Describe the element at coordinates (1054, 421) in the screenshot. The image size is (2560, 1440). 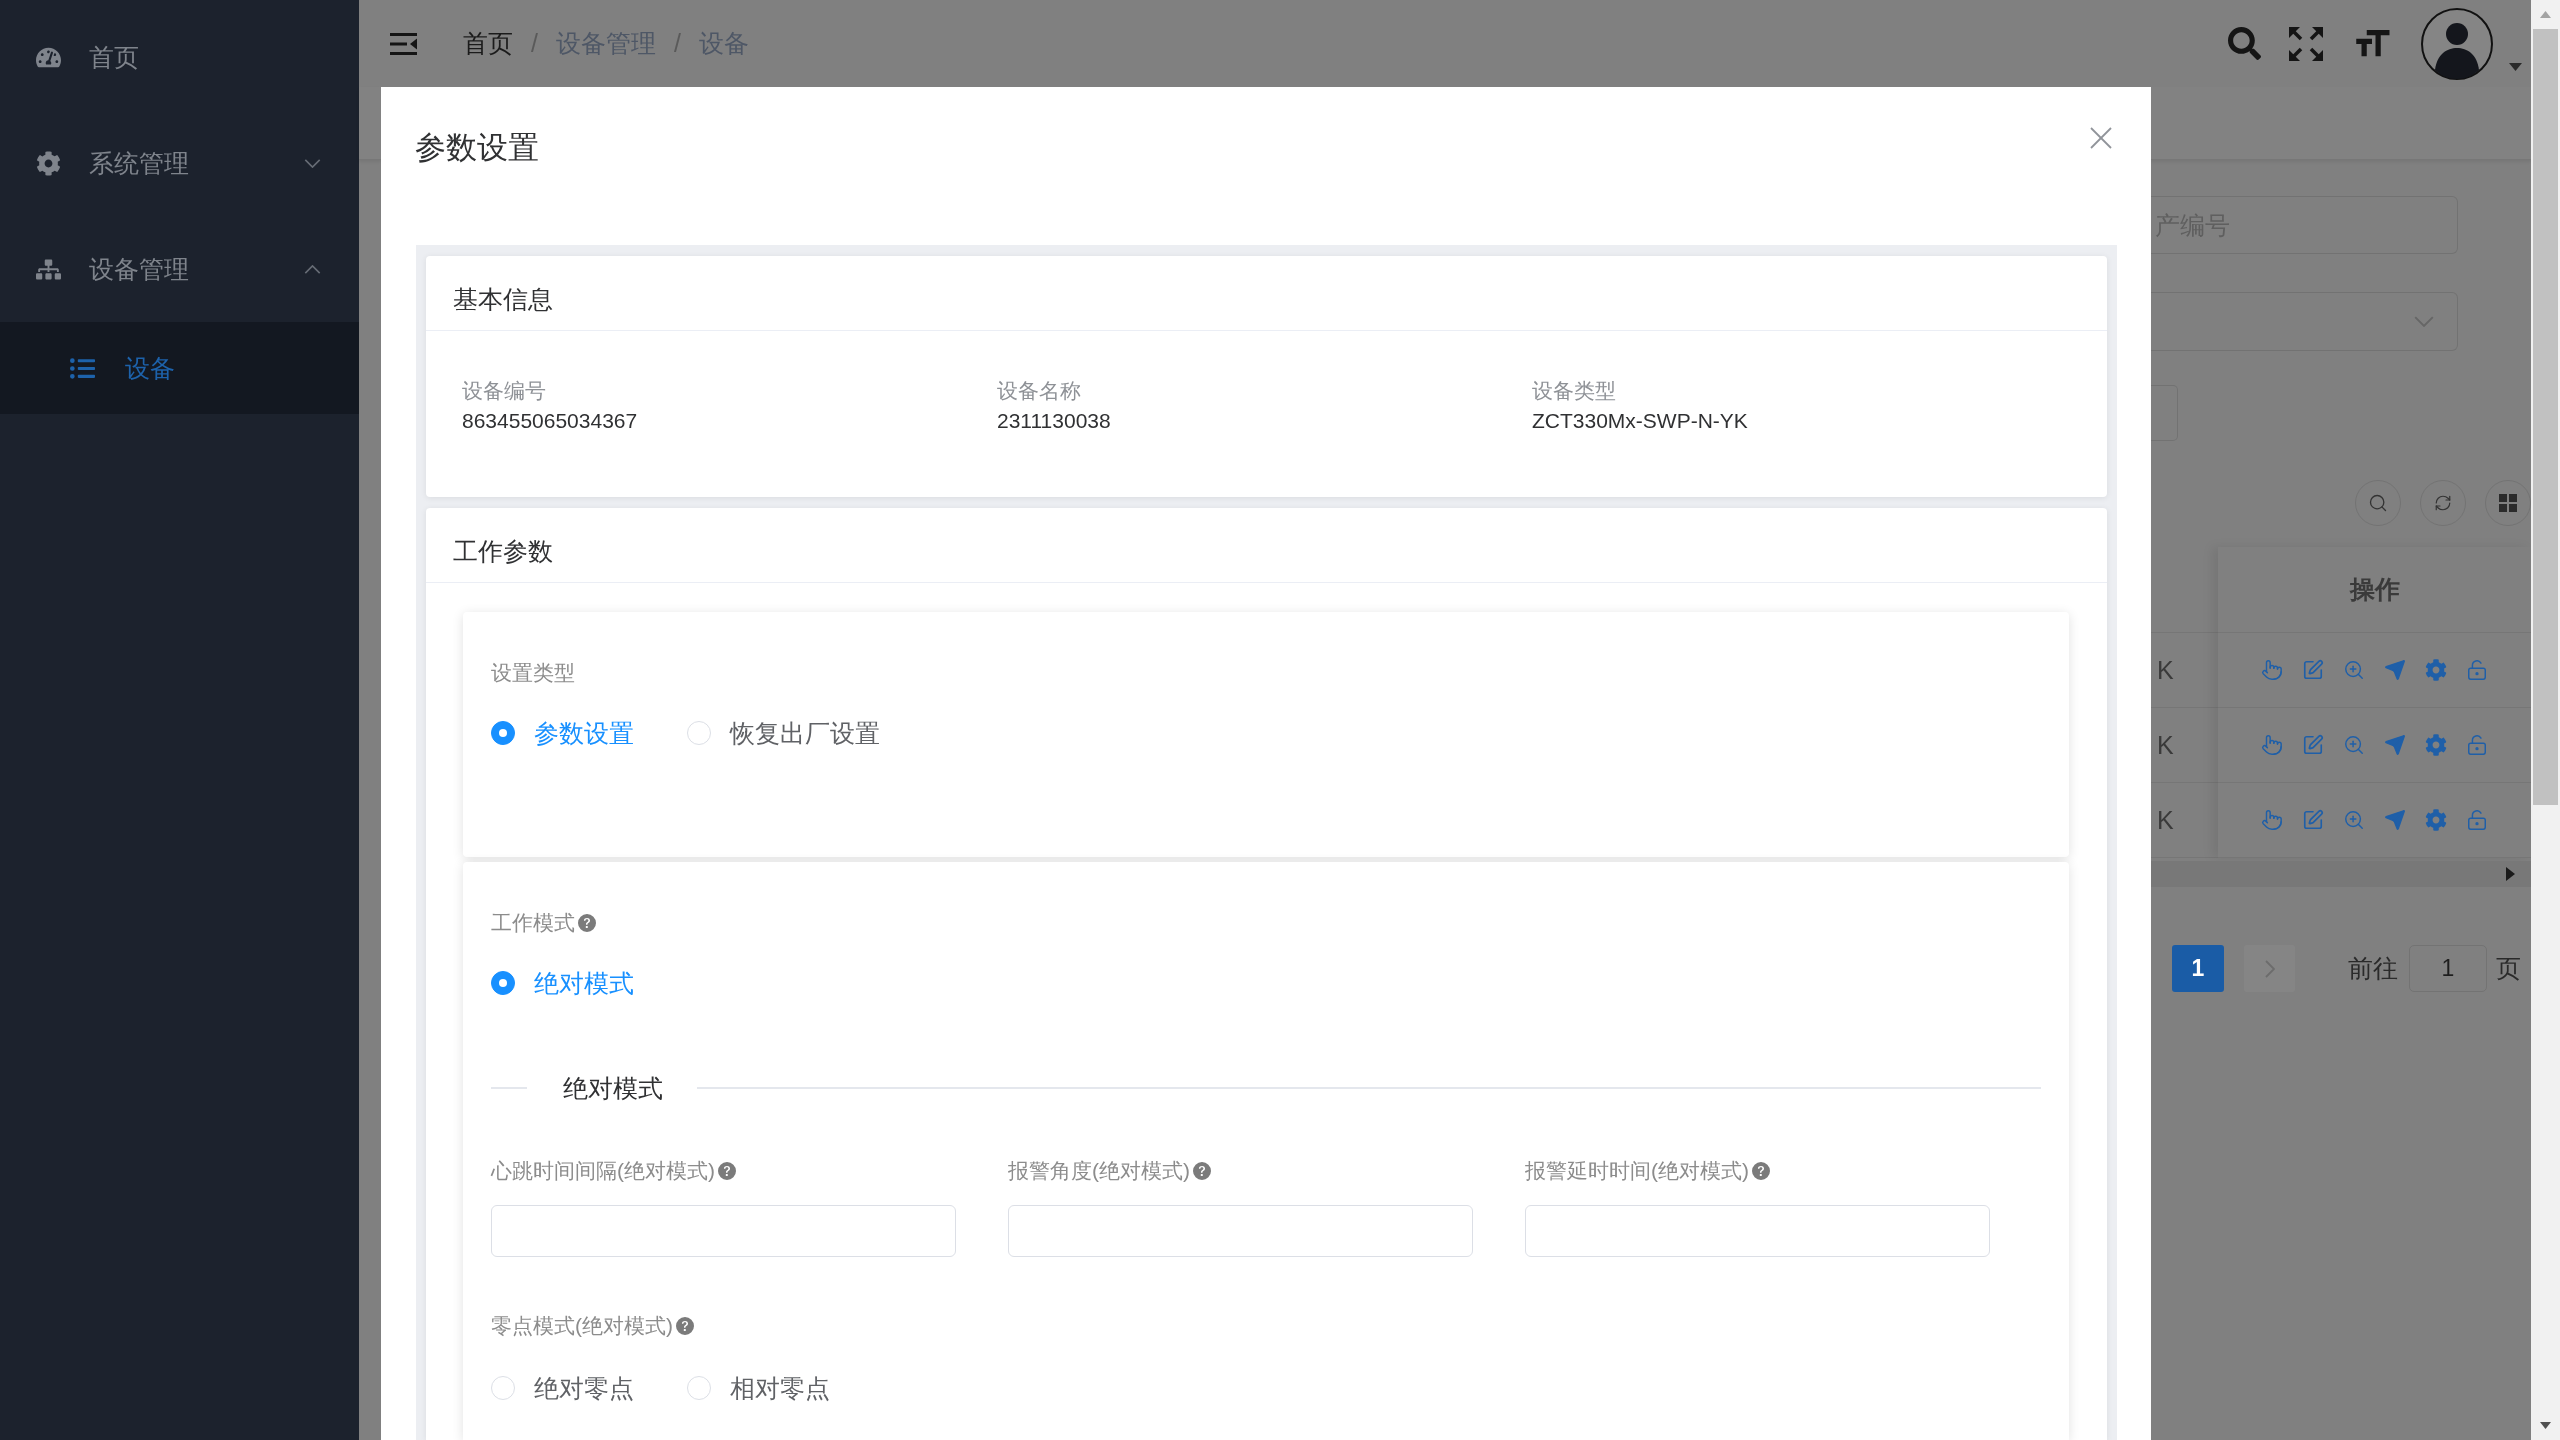
I see `field-value: 2311130038` at that location.